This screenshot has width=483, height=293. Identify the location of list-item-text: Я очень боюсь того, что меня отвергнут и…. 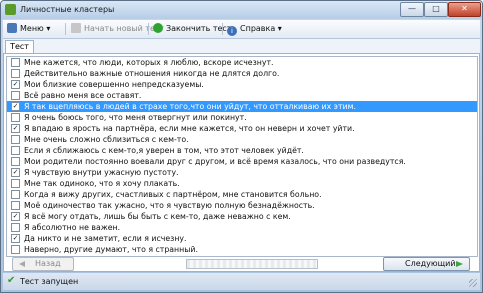
(135, 117).